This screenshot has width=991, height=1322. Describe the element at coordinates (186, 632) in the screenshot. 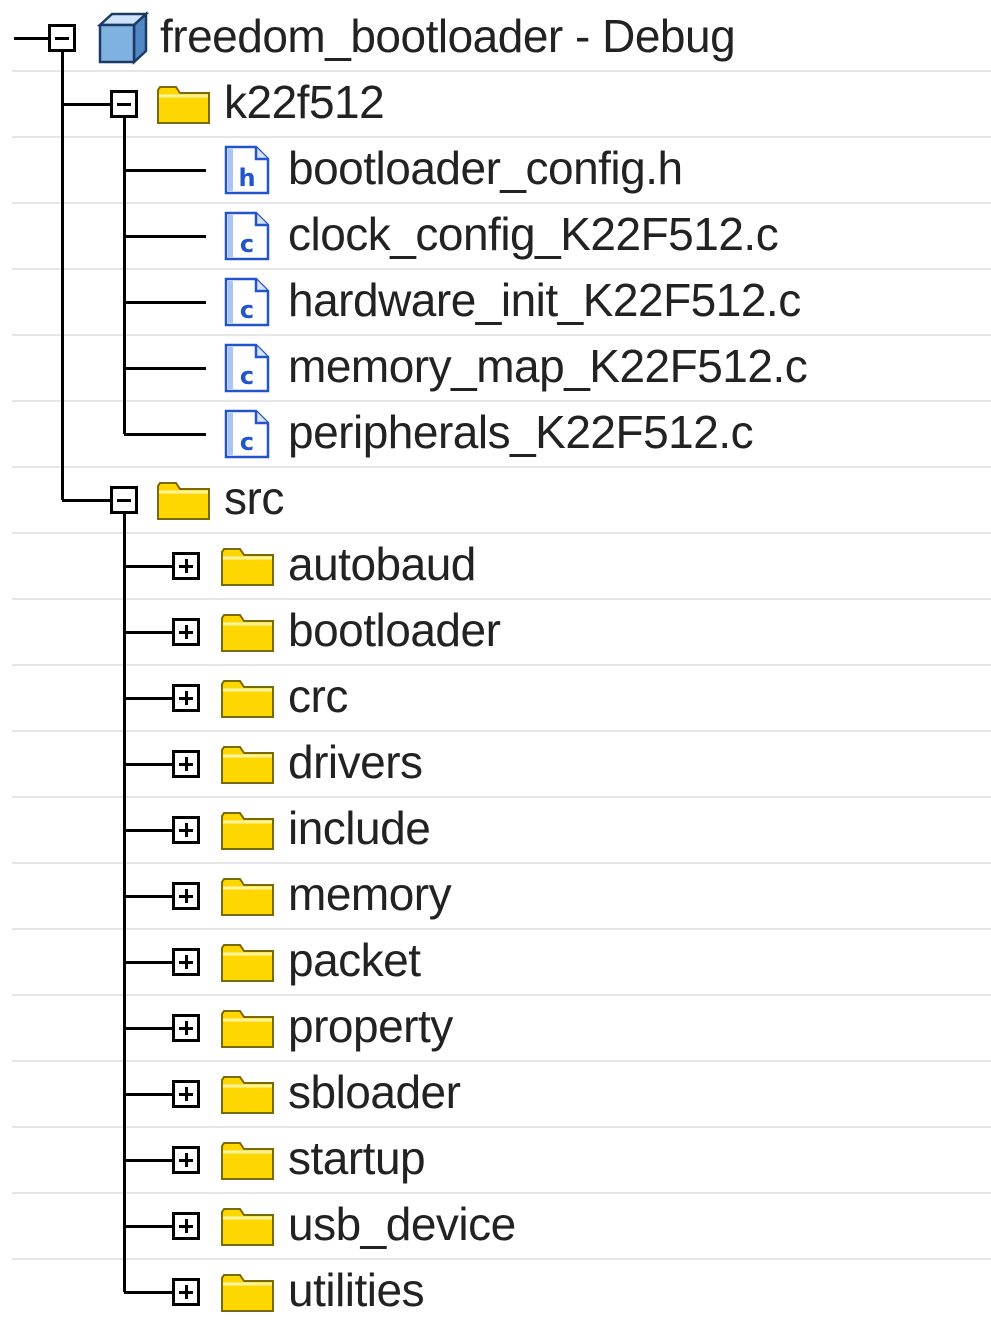

I see `expand-toggle-bootloader` at that location.